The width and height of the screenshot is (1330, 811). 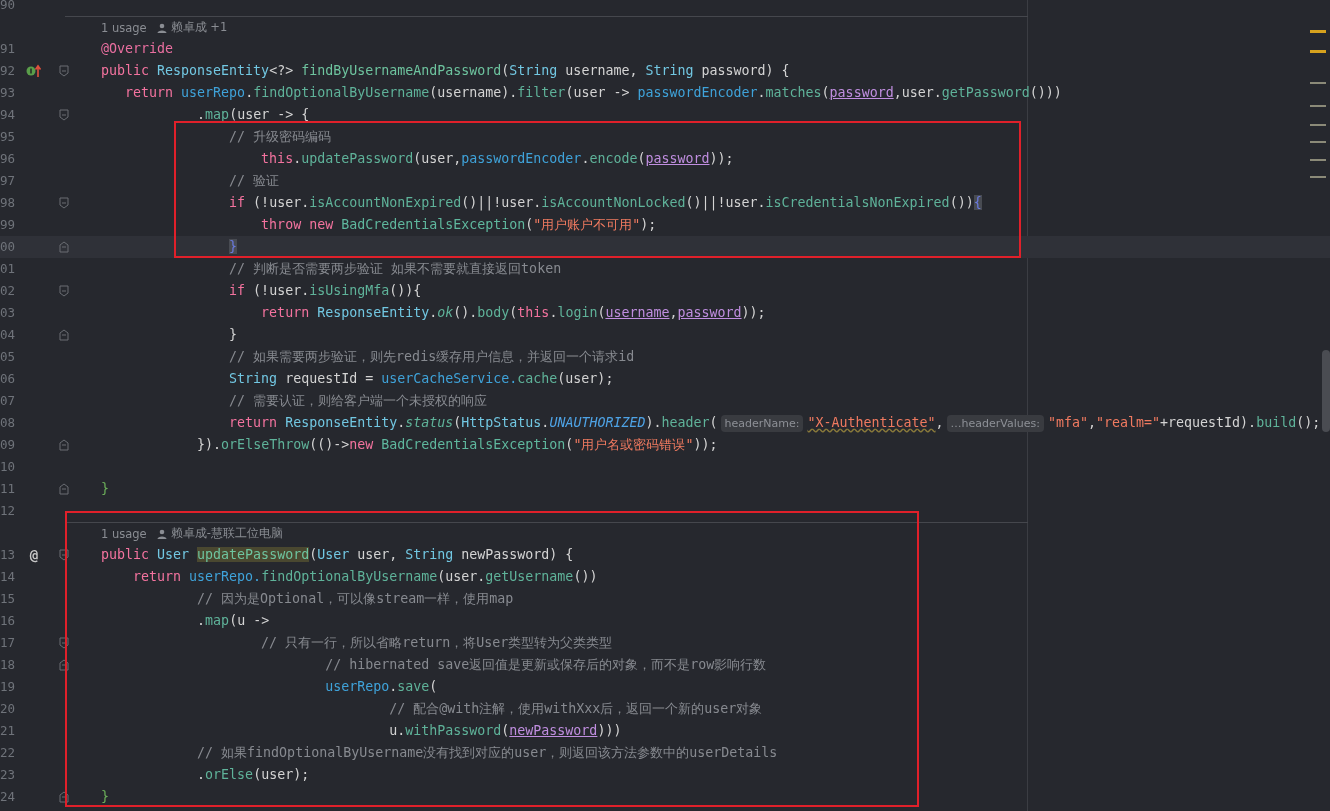 I want to click on code-line: if (!user.isUsingMfa()){, so click(x=325, y=291).